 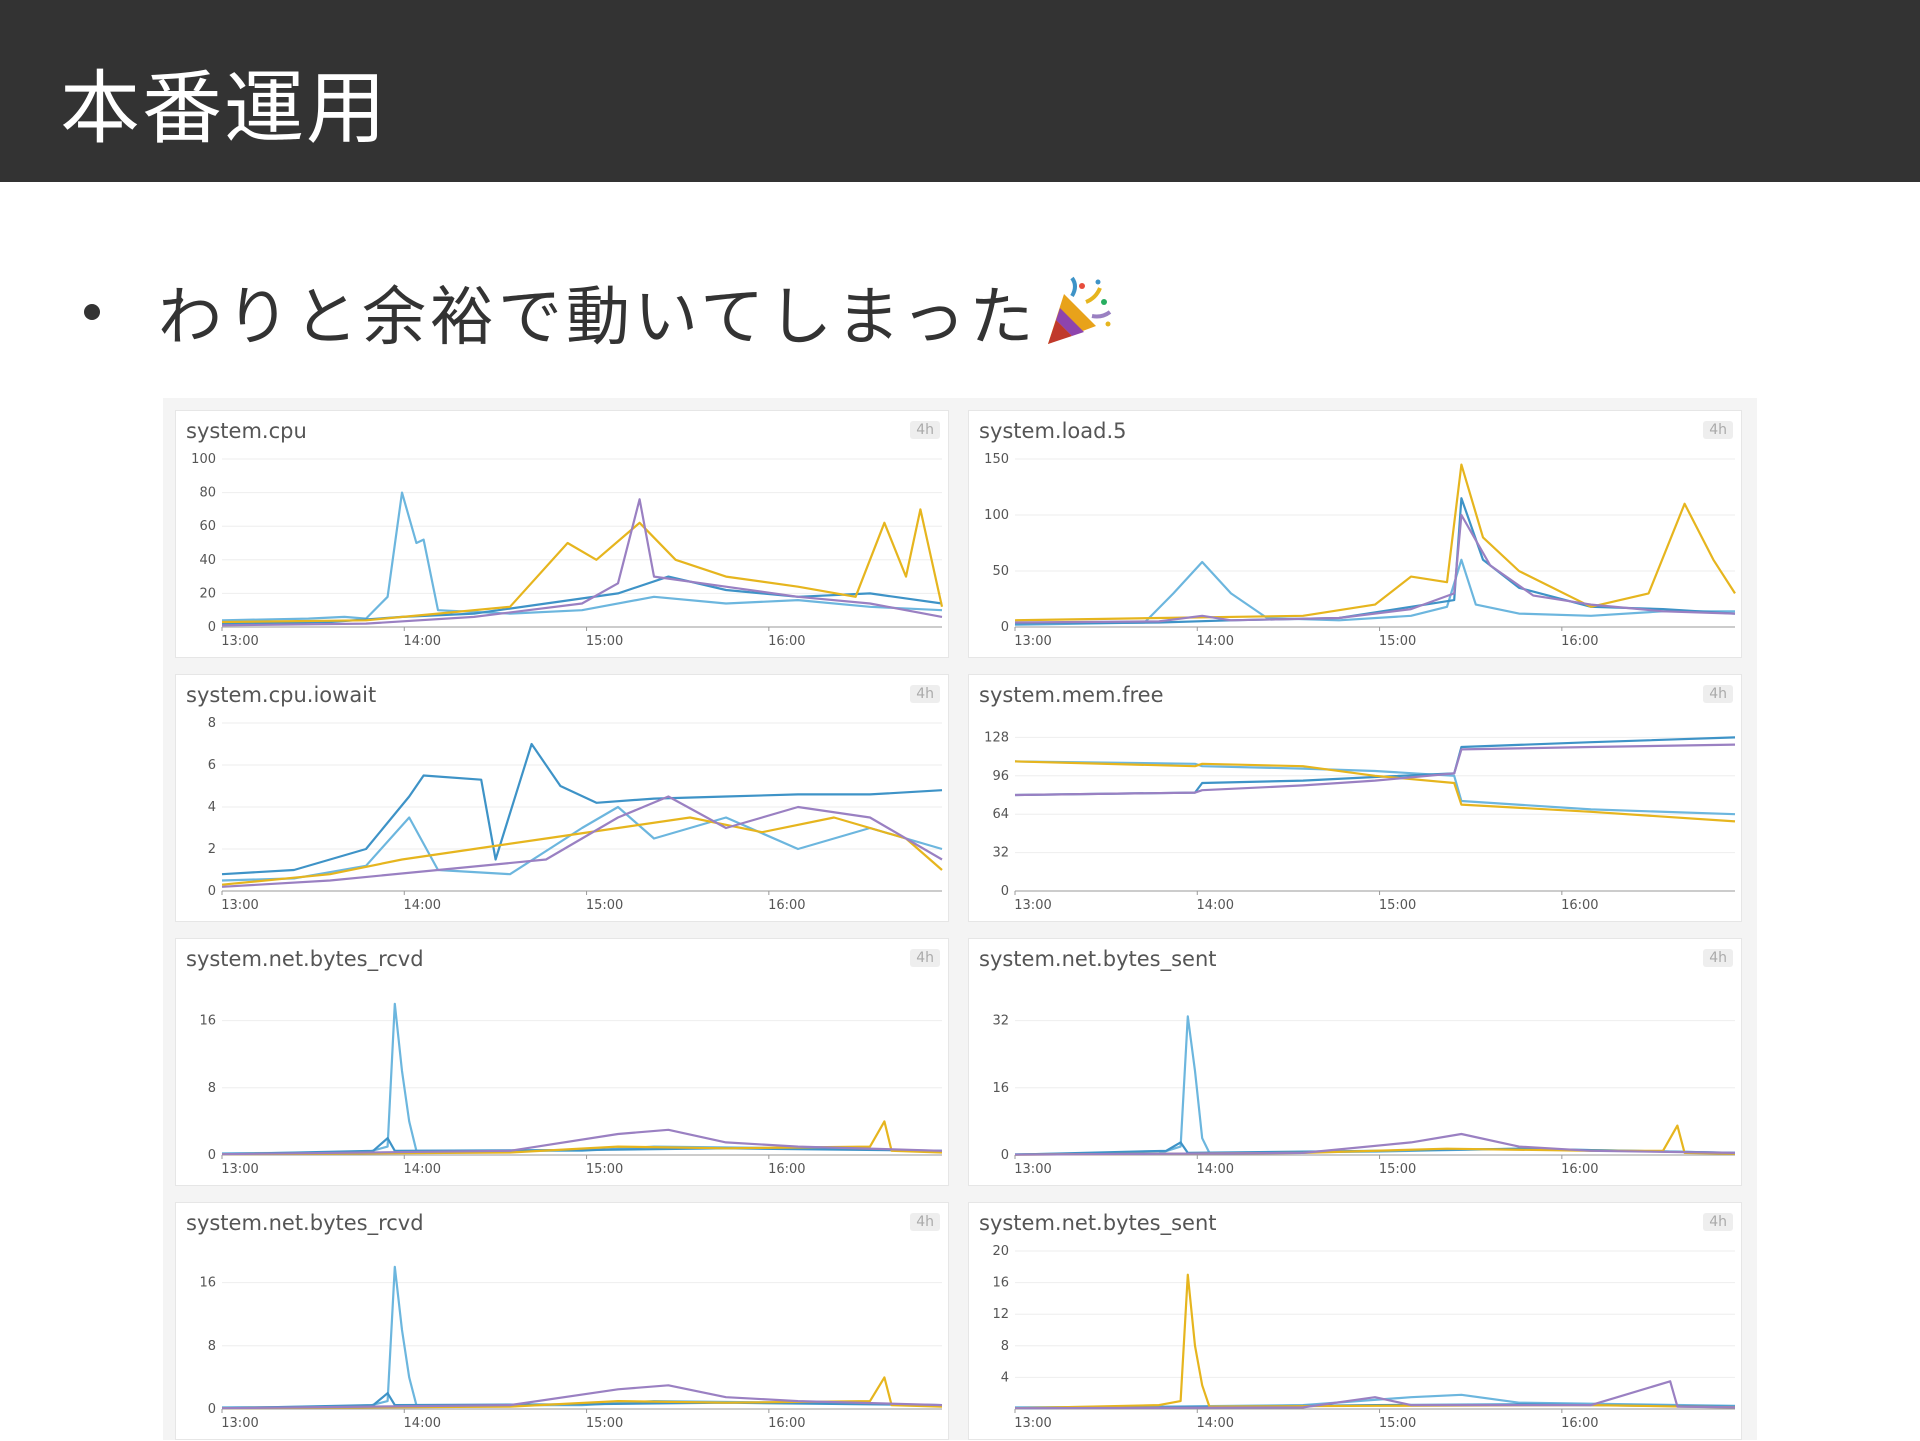 I want to click on chart-svg: 0 50 100 150 13:00 14:00 15:00 16:00, so click(x=1360, y=550).